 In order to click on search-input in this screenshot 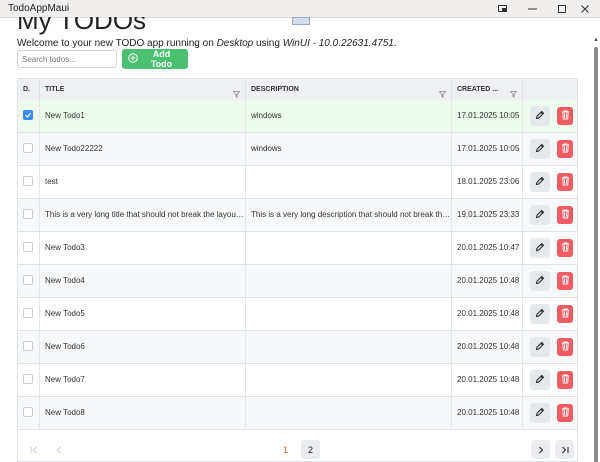, I will do `click(67, 59)`.